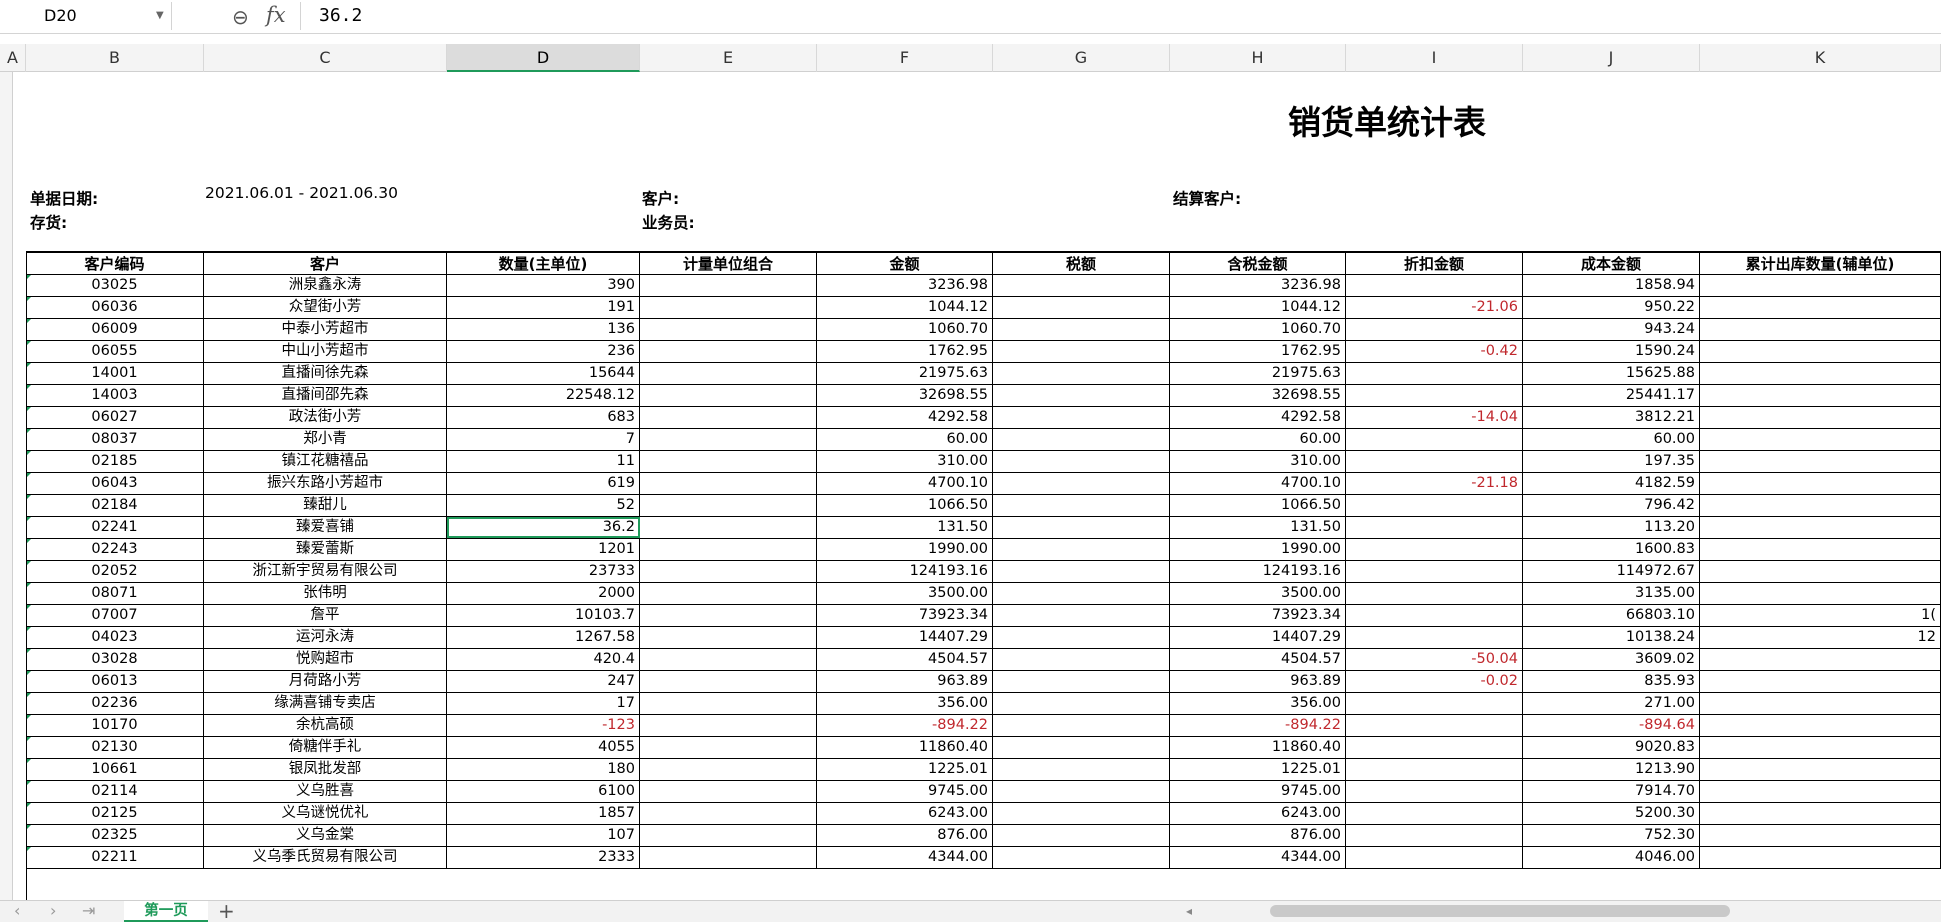 The width and height of the screenshot is (1941, 923). Describe the element at coordinates (1611, 791) in the screenshot. I see `cell-cost: 7914.70` at that location.